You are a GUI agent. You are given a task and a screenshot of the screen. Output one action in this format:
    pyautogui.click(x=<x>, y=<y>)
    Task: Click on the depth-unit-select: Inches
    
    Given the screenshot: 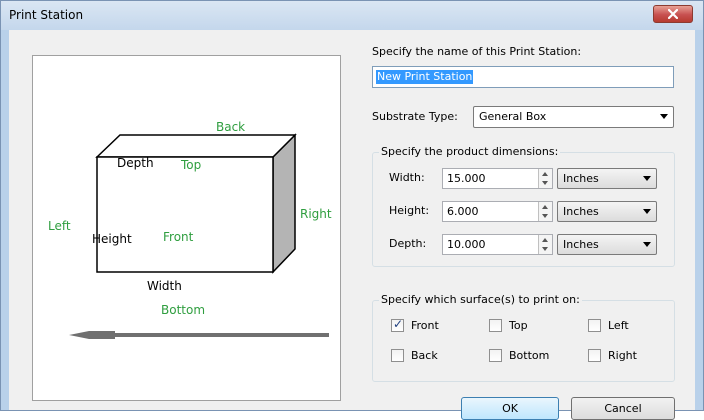 What is the action you would take?
    pyautogui.click(x=607, y=244)
    